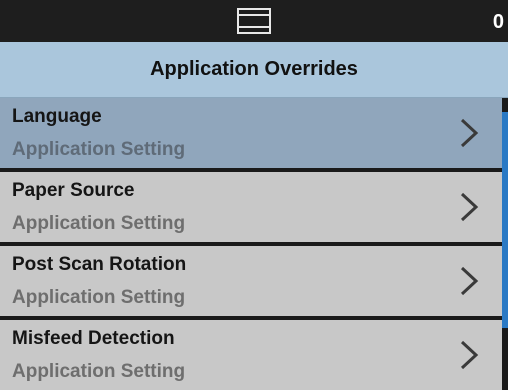  I want to click on page-title: Application Overrides, so click(254, 69).